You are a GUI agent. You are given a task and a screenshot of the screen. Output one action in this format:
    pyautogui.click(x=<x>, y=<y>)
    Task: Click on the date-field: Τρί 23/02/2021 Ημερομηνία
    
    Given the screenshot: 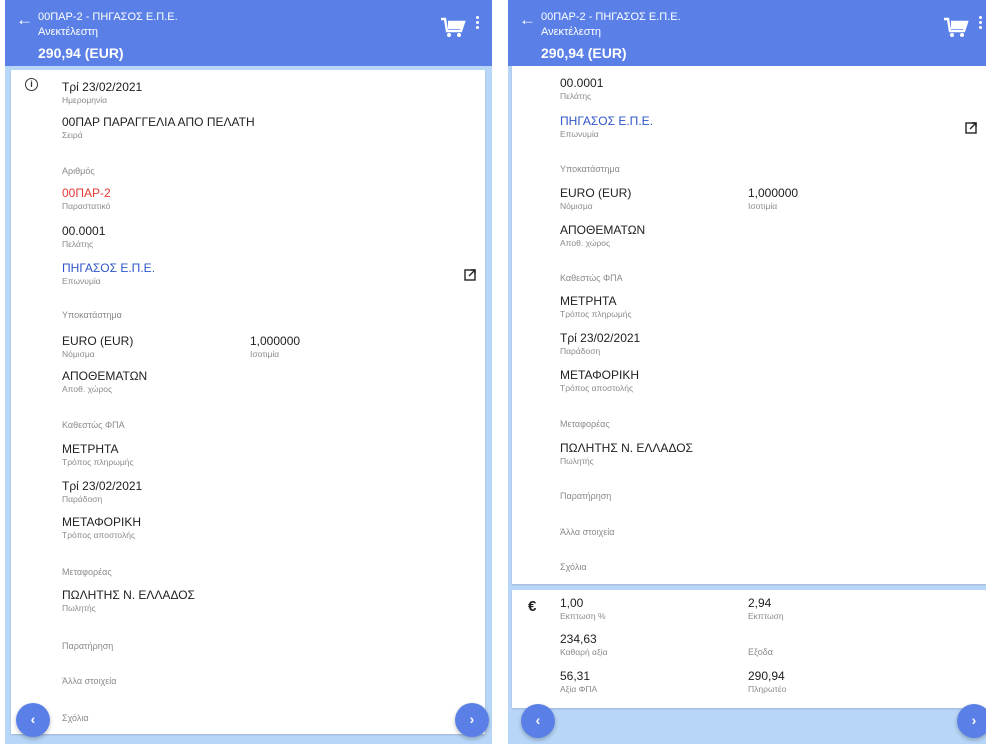 What is the action you would take?
    pyautogui.click(x=102, y=93)
    